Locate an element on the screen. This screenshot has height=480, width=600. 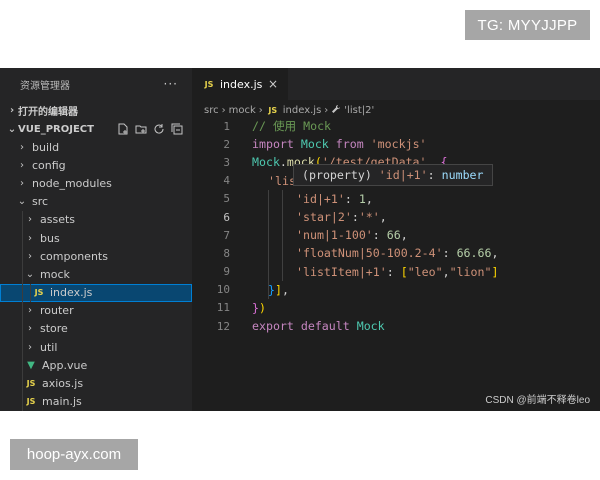
tree-item-node-modules: › node_modules is located at coordinates (96, 183).